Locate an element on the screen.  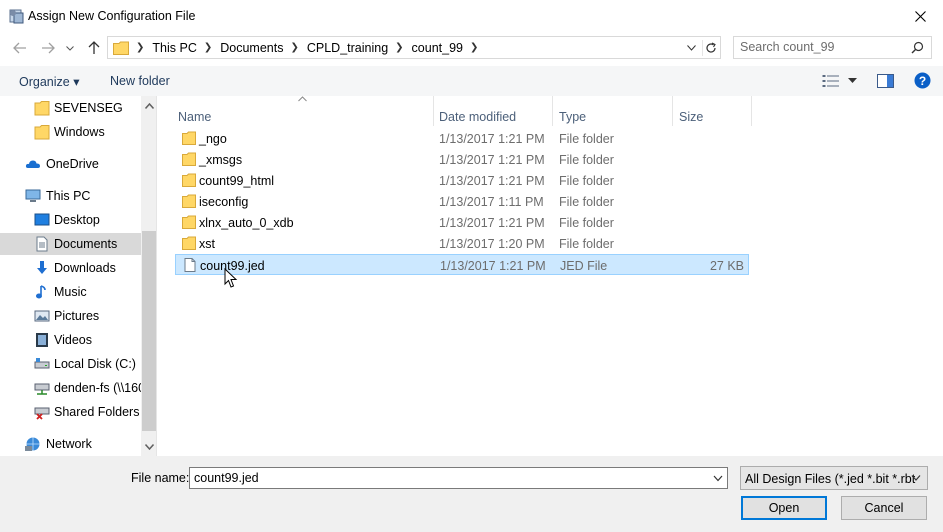
view-details-icon is located at coordinates (831, 81).